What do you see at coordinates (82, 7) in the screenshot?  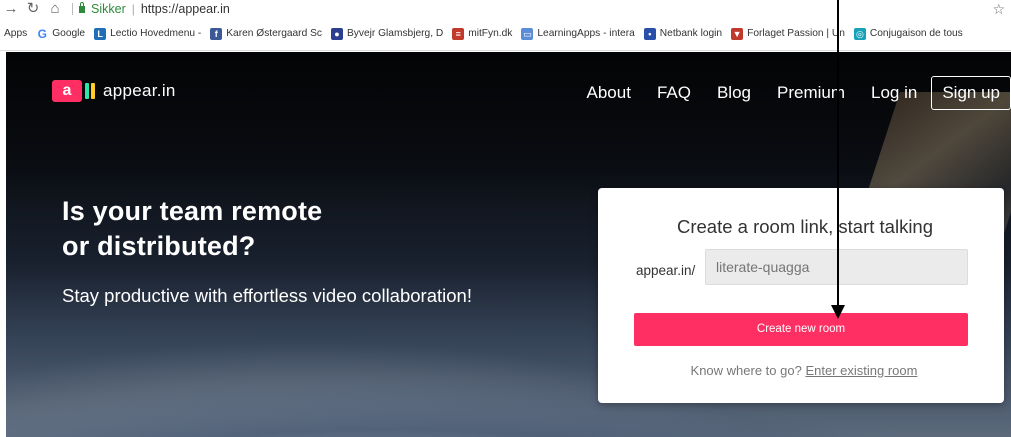 I see `lock-icon` at bounding box center [82, 7].